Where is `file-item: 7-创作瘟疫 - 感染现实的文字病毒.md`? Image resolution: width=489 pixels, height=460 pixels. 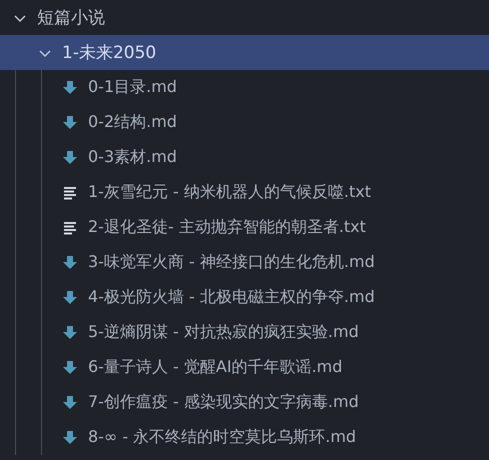 file-item: 7-创作瘟疫 - 感染现实的文字病毒.md is located at coordinates (244, 402).